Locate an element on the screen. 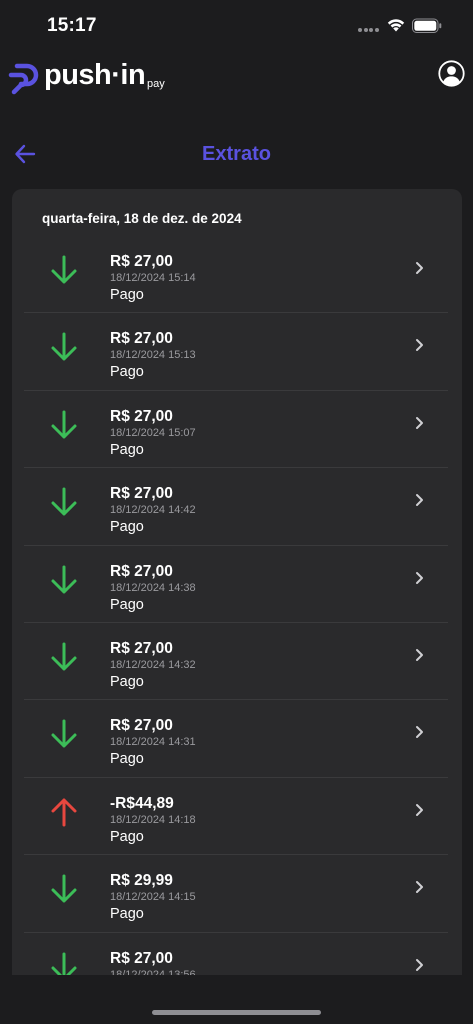 This screenshot has width=473, height=1024. transaction-row: R$ 27,00 18/12/2024 14:32 Pago is located at coordinates (236, 662).